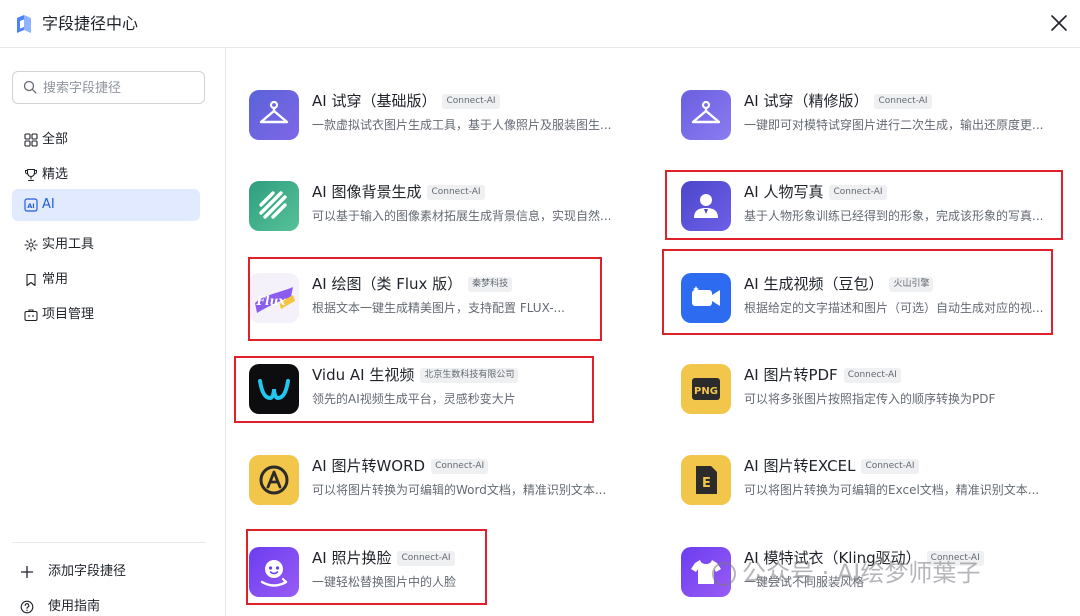 The image size is (1080, 616). I want to click on trophy-icon, so click(31, 175).